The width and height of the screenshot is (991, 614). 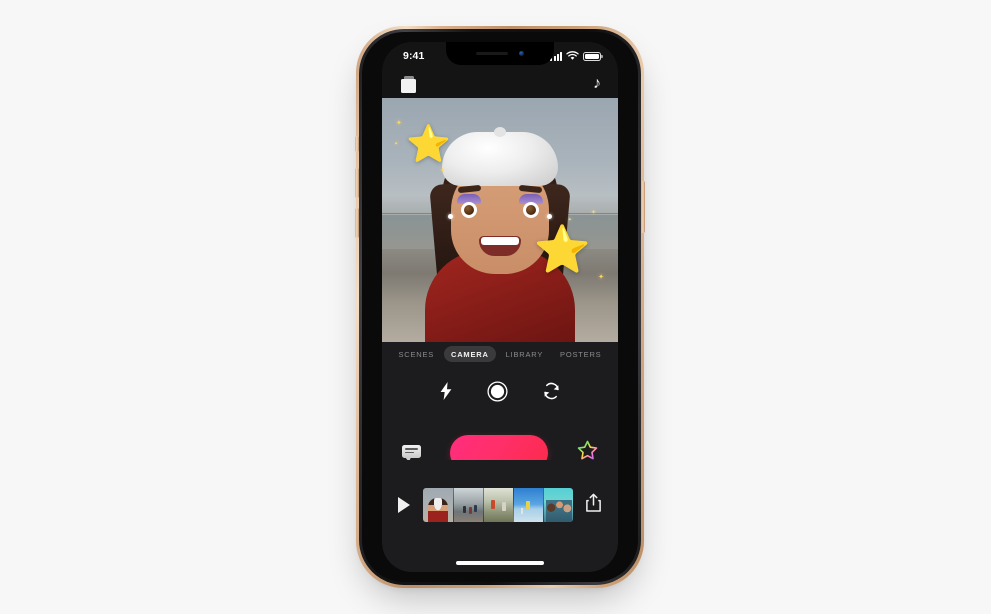 What do you see at coordinates (404, 505) in the screenshot?
I see `play-icon` at bounding box center [404, 505].